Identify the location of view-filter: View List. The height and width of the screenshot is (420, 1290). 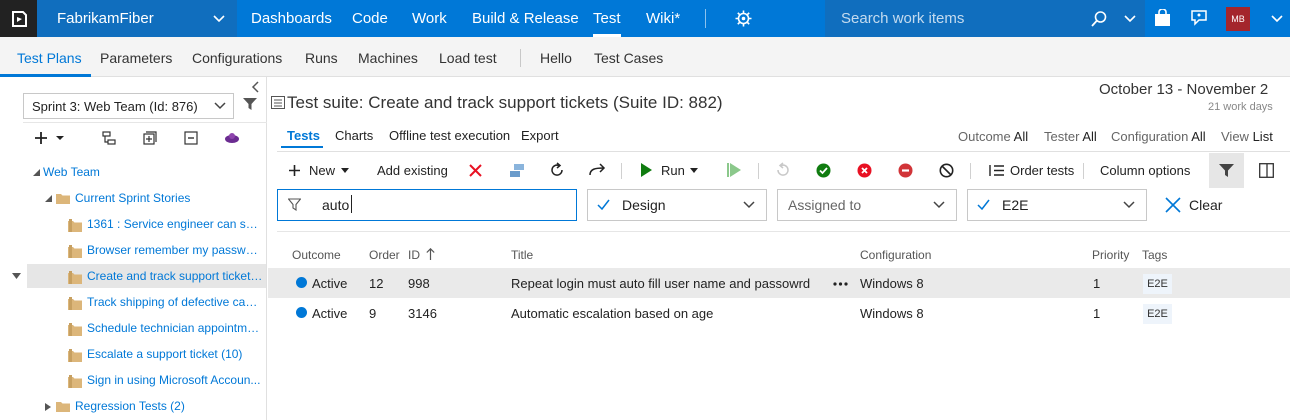
(1247, 136).